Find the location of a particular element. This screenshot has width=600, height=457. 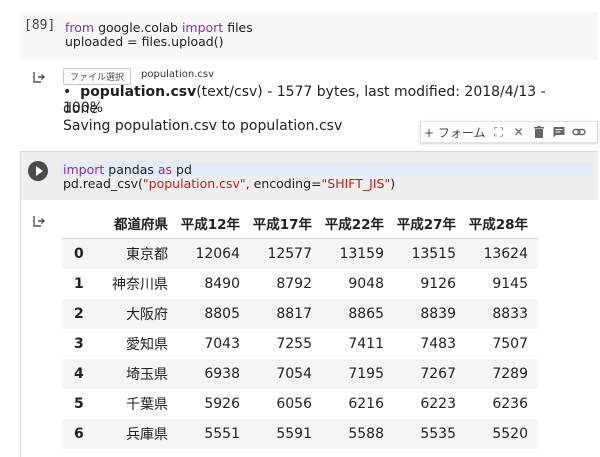

table-cell: 6216 is located at coordinates (366, 404).